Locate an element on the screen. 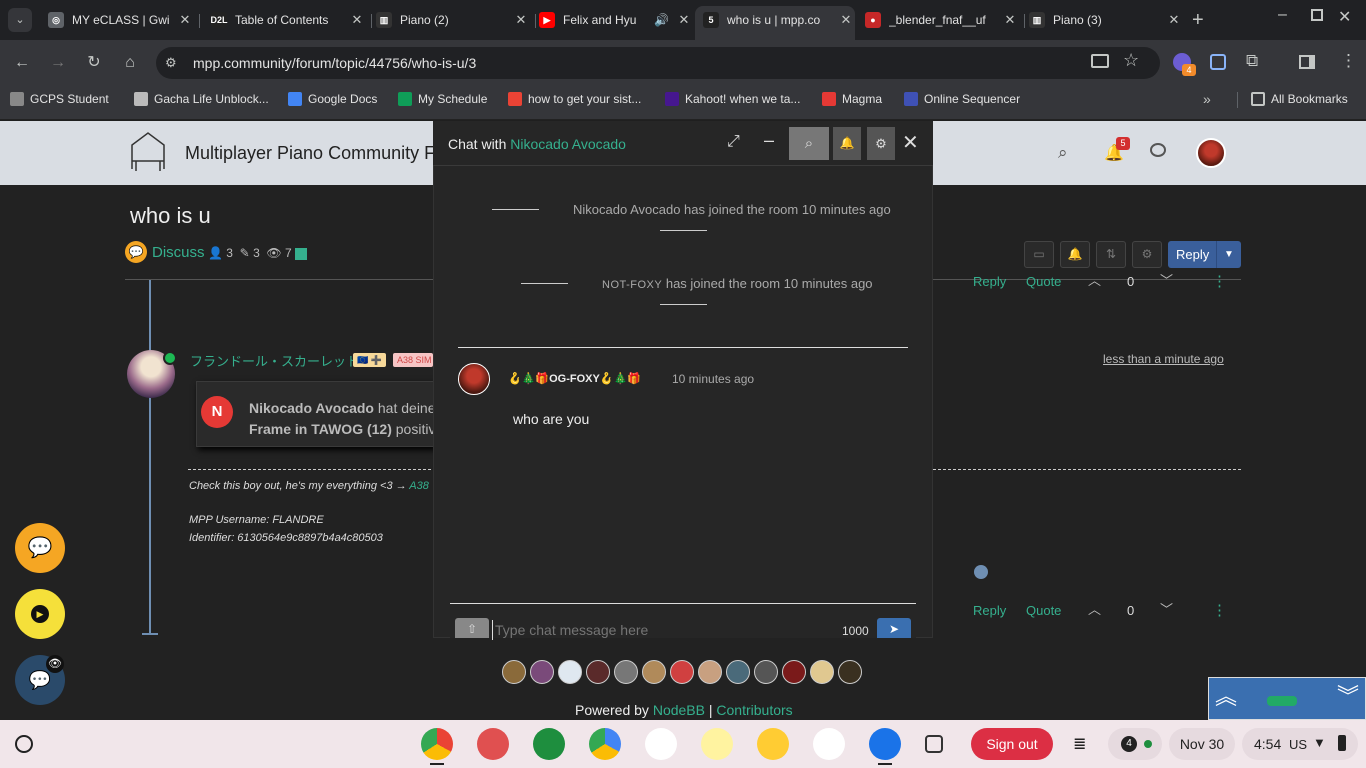 Image resolution: width=1366 pixels, height=768 pixels. more-bookmarks-icon: » is located at coordinates (1207, 99).